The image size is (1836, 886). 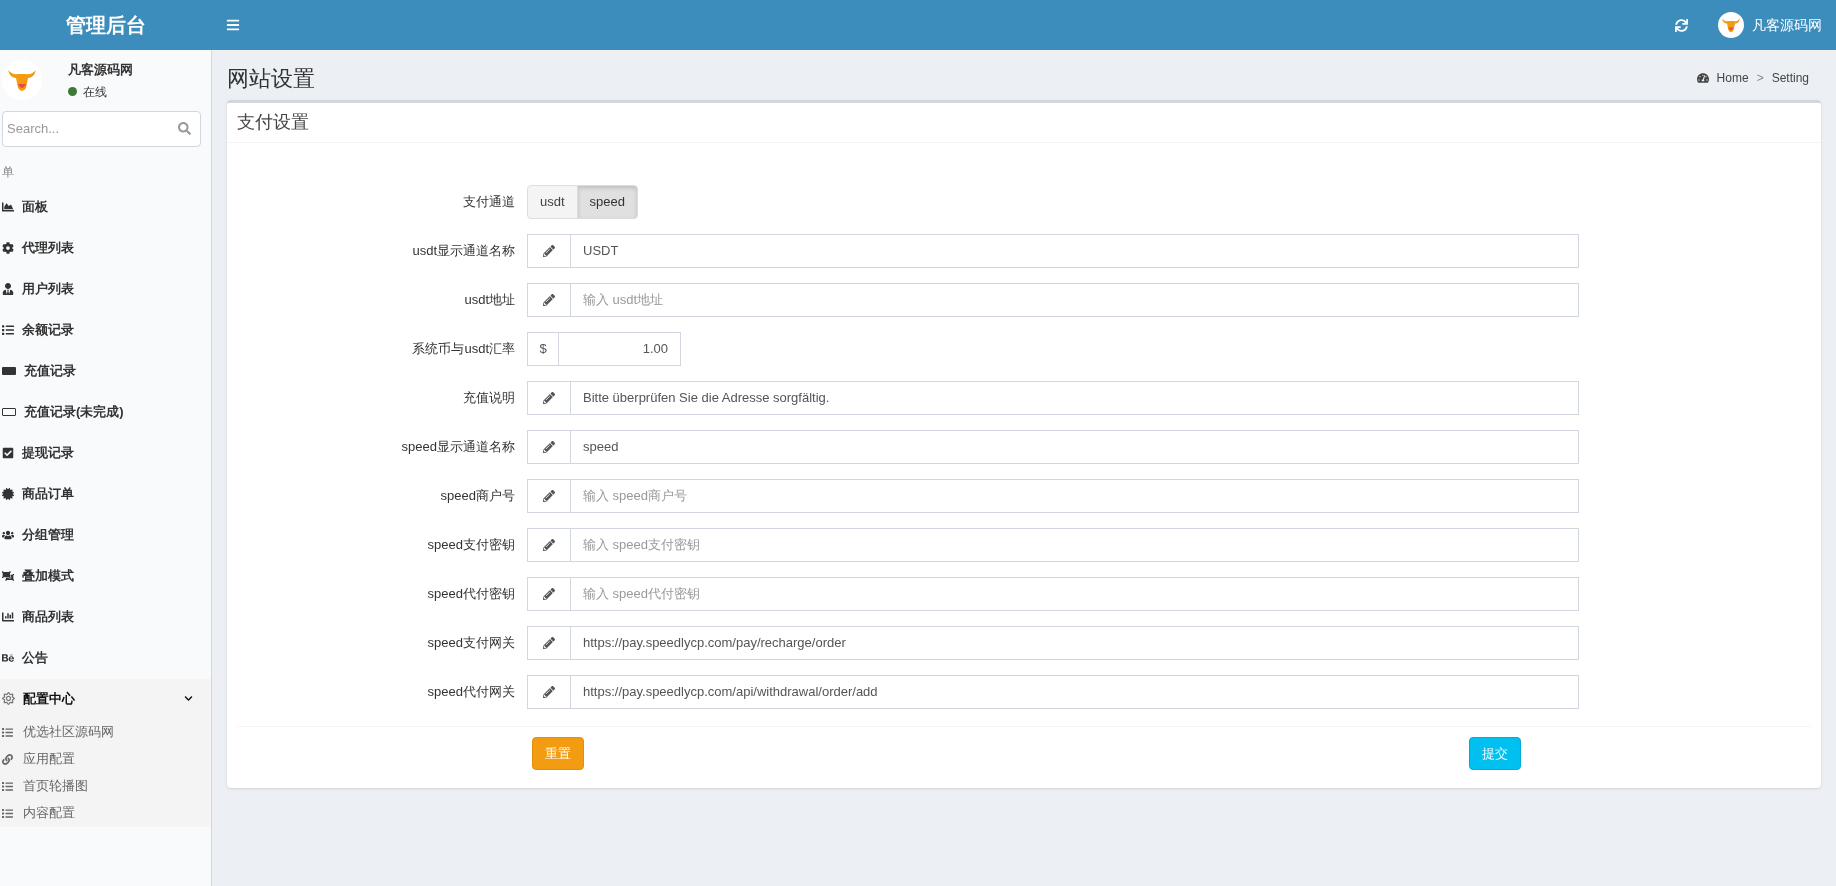 What do you see at coordinates (105, 453) in the screenshot?
I see `sidebar-item: 提现记录` at bounding box center [105, 453].